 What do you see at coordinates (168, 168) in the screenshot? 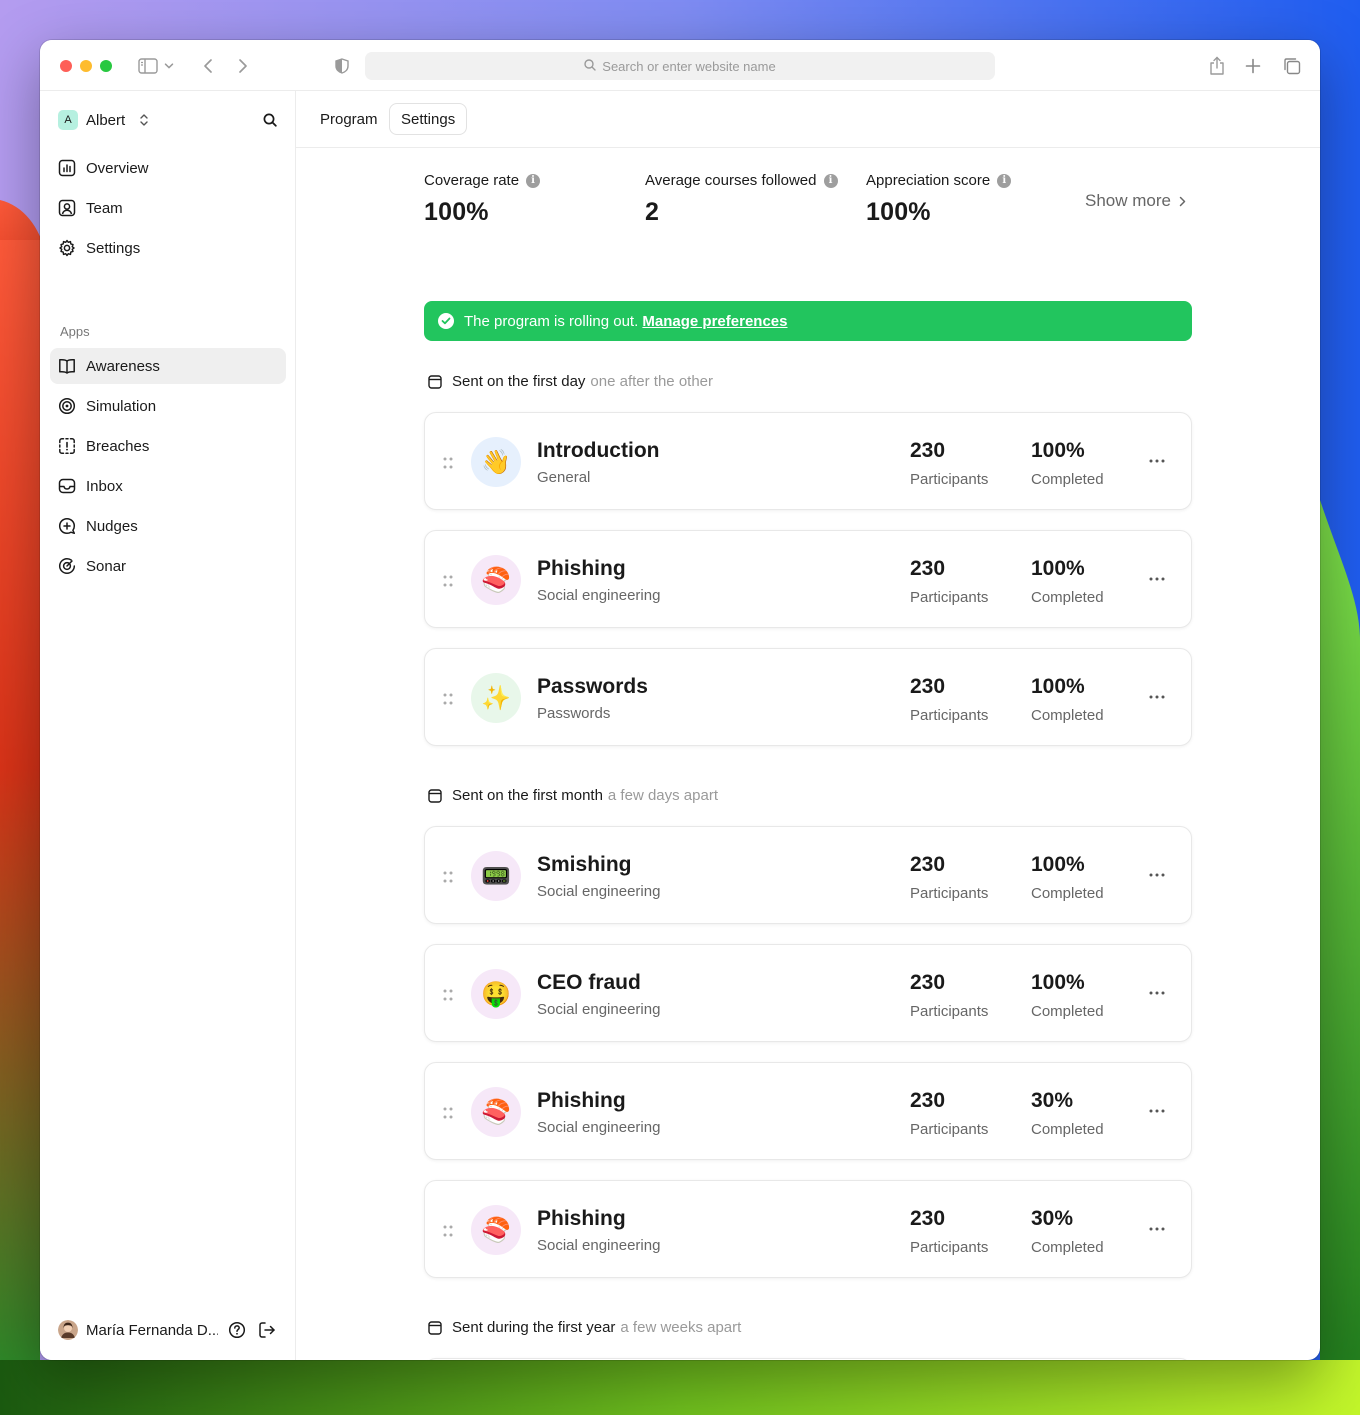
I see `nav-item-overview: Overview` at bounding box center [168, 168].